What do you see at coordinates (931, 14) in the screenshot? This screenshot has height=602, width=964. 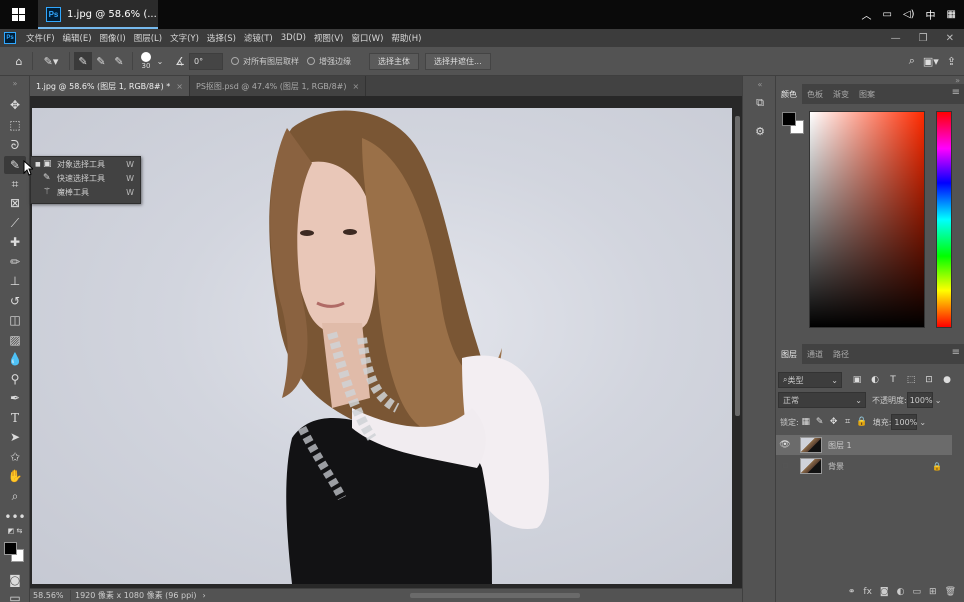 I see `ime-indicator: 中` at bounding box center [931, 14].